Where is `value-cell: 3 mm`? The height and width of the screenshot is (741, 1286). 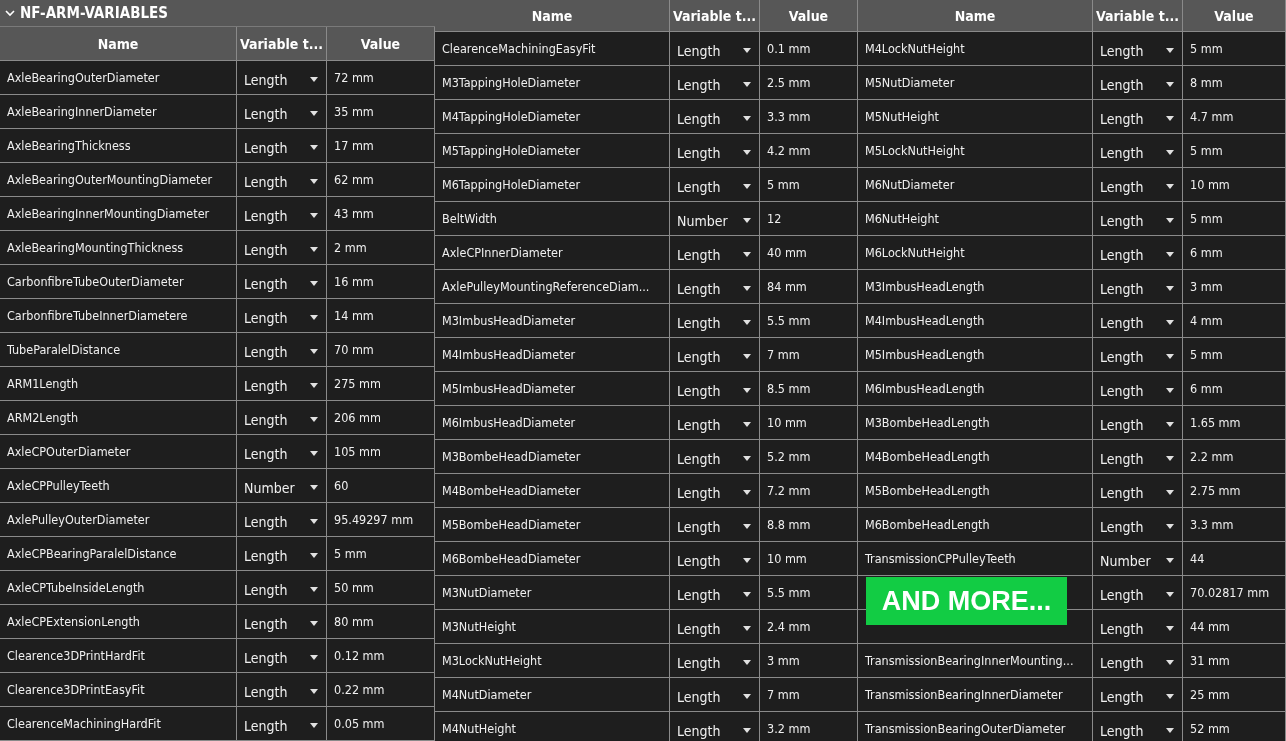
value-cell: 3 mm is located at coordinates (809, 661).